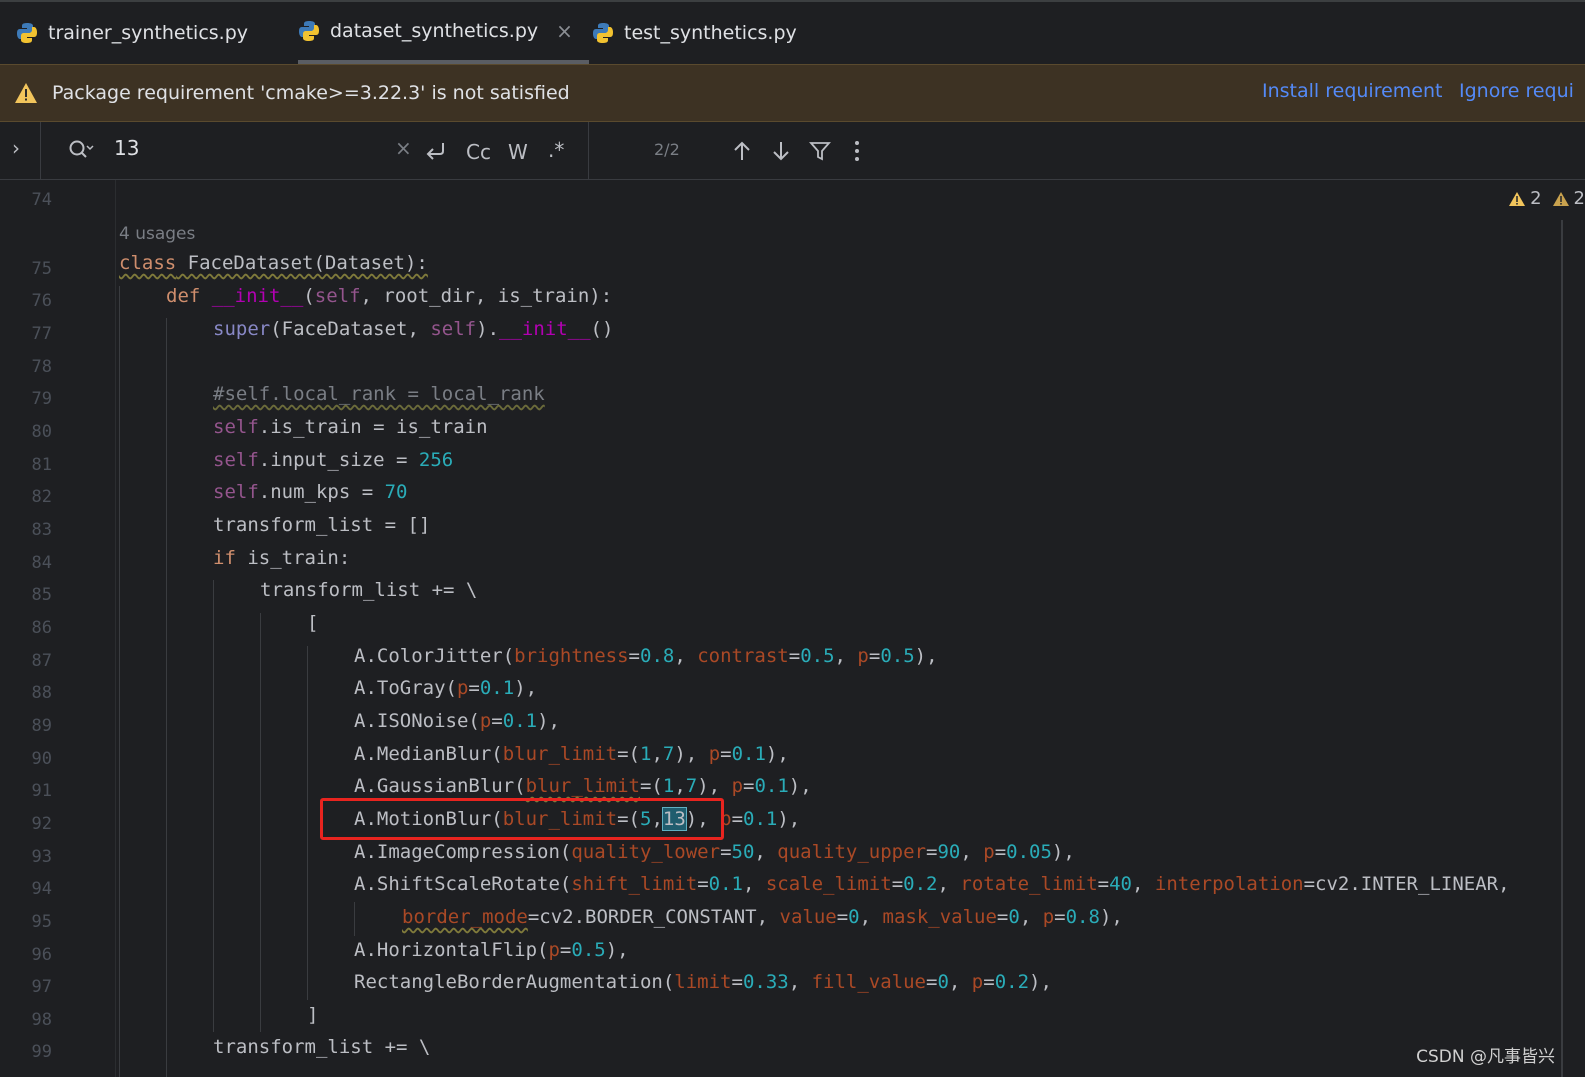 This screenshot has width=1585, height=1077. I want to click on watermark: CSDN @凡事皆兴, so click(1485, 1057).